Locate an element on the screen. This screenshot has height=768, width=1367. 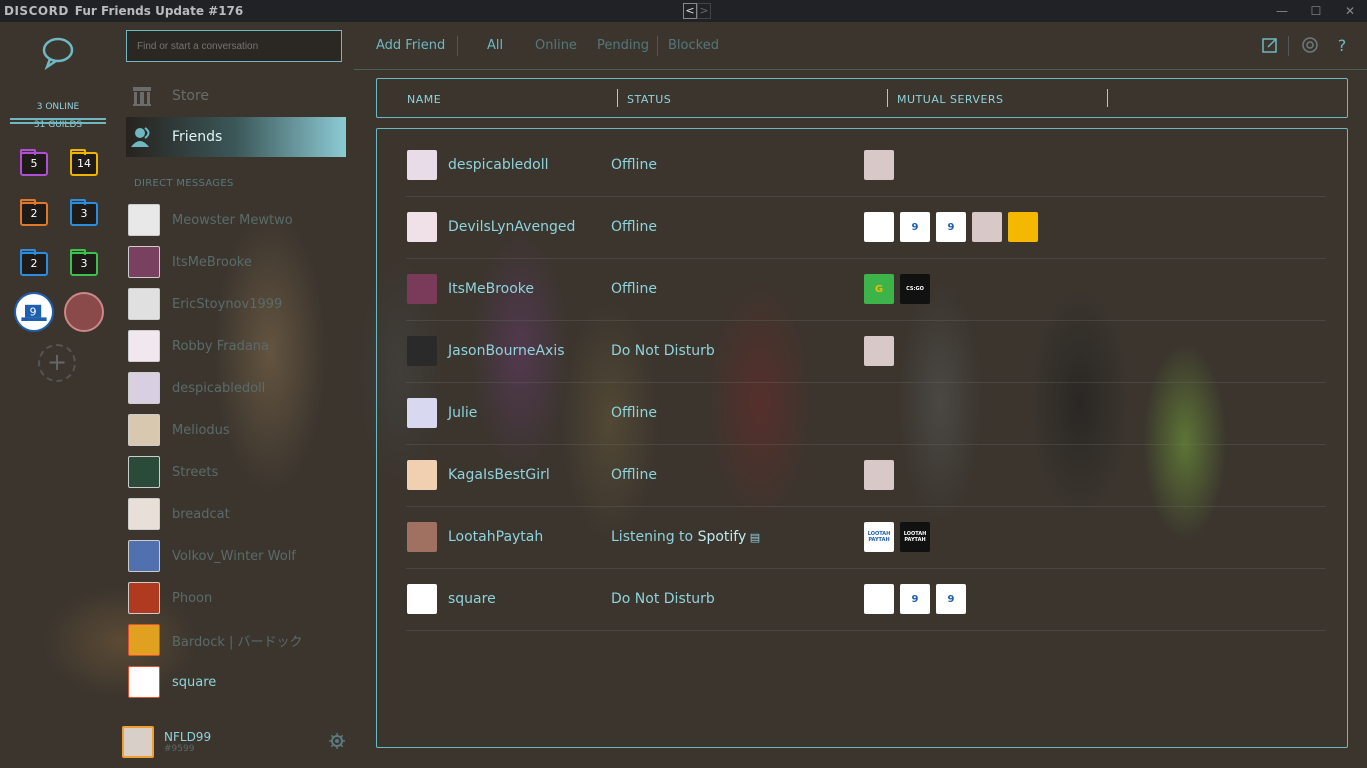
guild-icon: 9 is located at coordinates (34, 312).